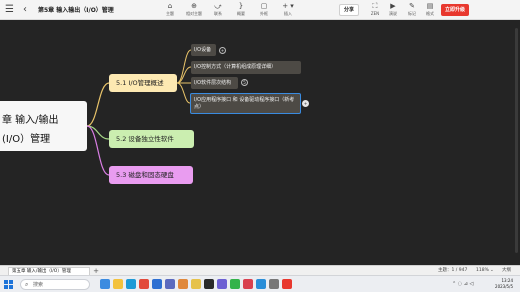 The width and height of the screenshot is (520, 292). Describe the element at coordinates (144, 284) in the screenshot. I see `chrome-app-icon` at that location.